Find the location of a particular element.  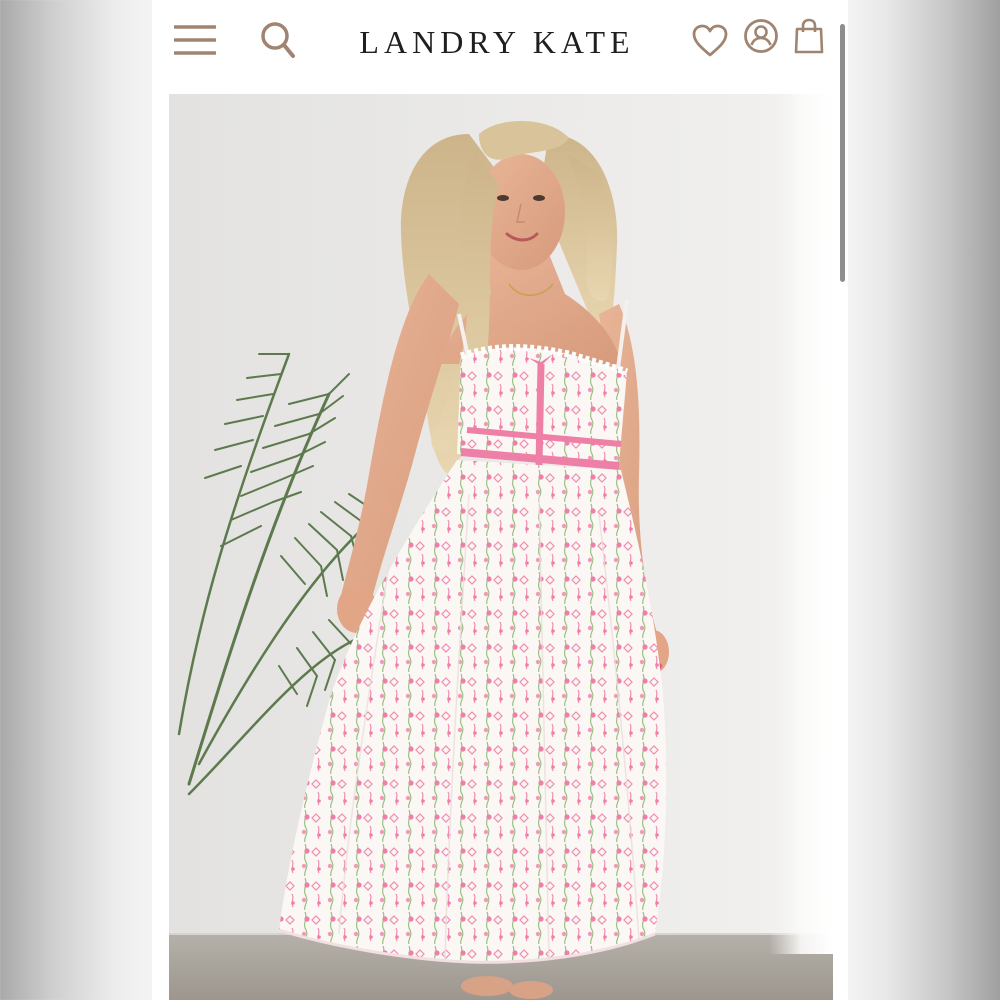

brand-logo: LANDRY KATE is located at coordinates (497, 42).